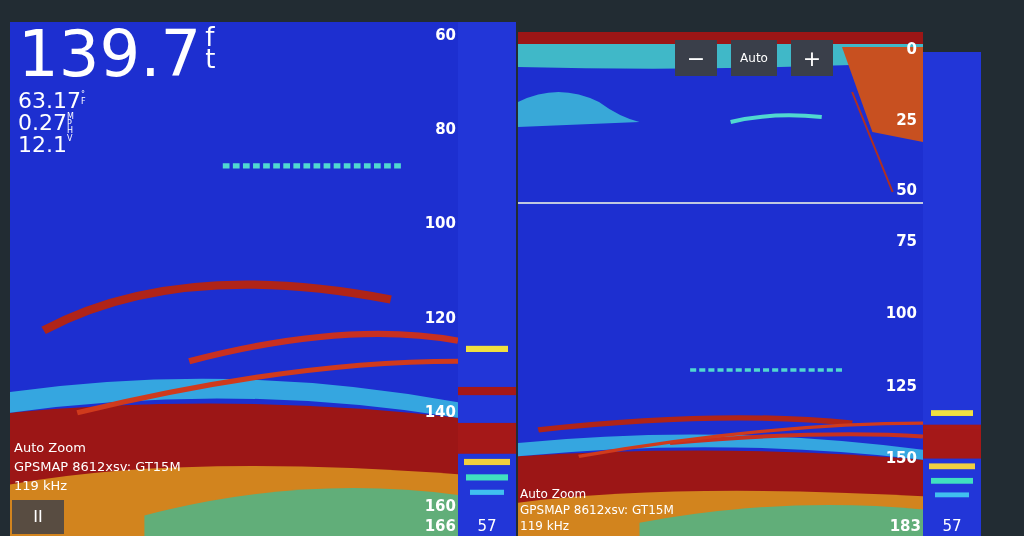 The width and height of the screenshot is (1024, 536). Describe the element at coordinates (445, 130) in the screenshot. I see `depth-scale-label: 80` at that location.